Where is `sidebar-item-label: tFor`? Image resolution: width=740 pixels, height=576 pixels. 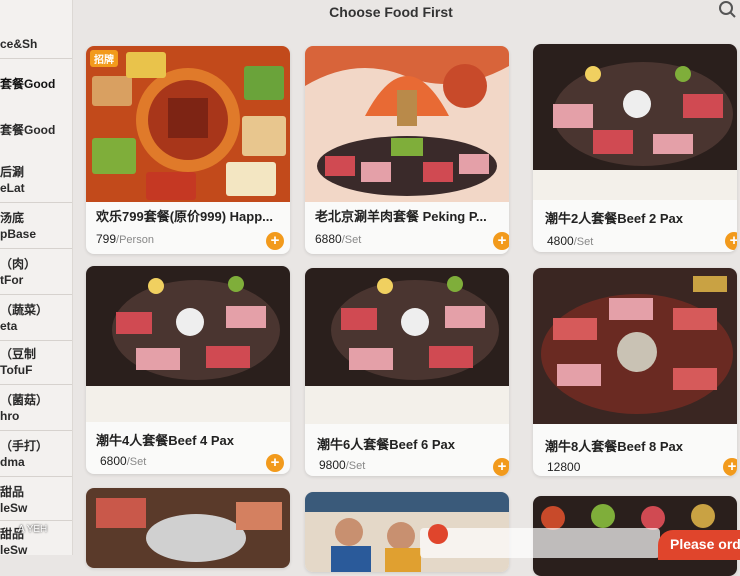 sidebar-item-label: tFor is located at coordinates (12, 280).